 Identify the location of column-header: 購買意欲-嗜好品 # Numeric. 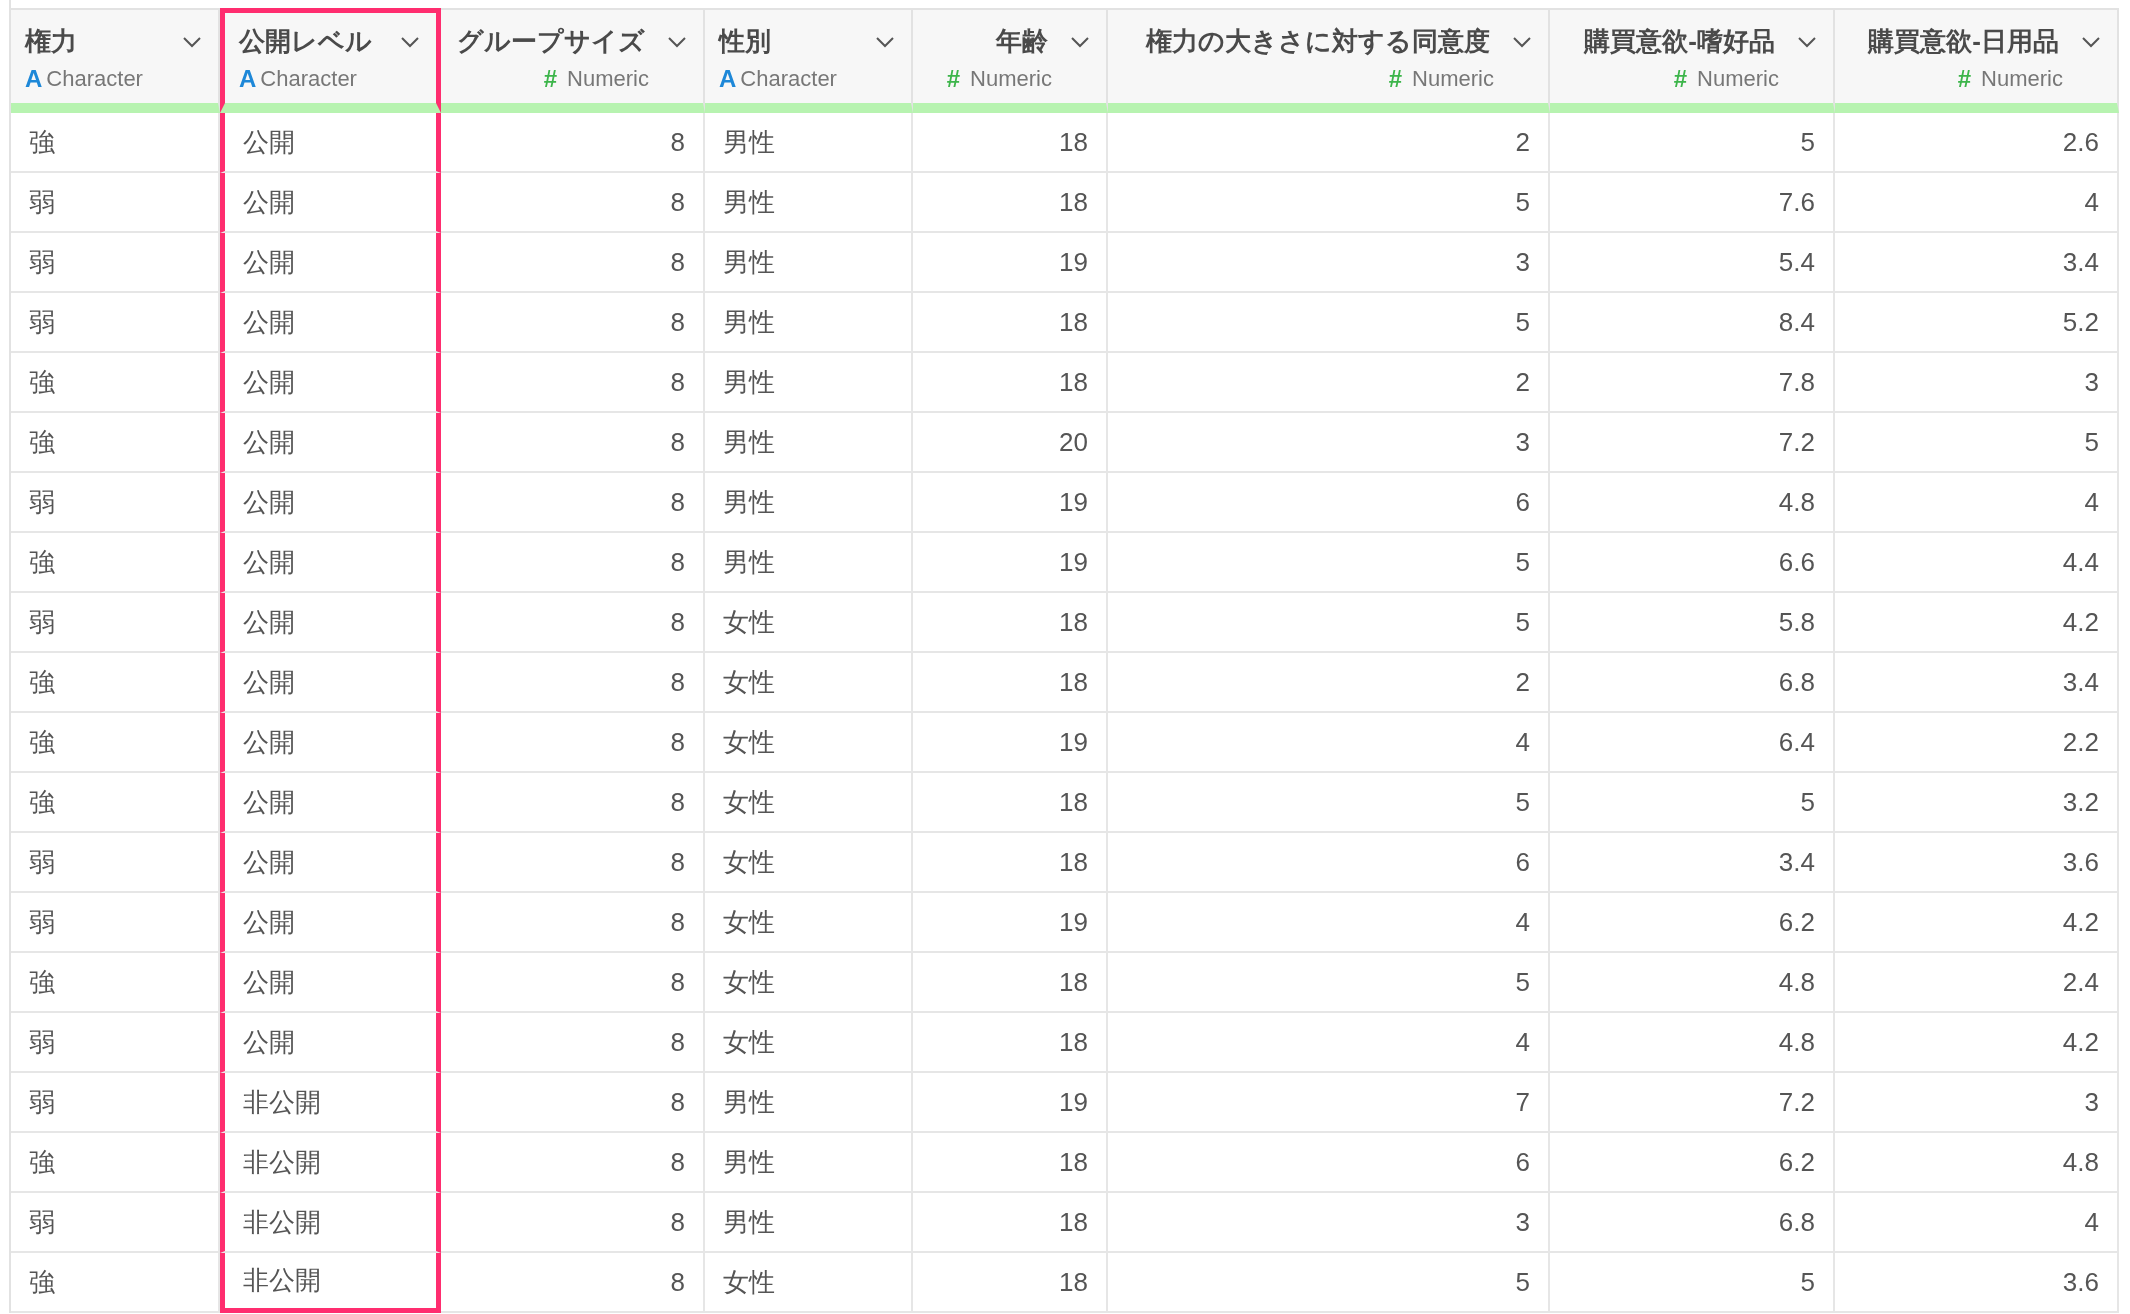
(1692, 60).